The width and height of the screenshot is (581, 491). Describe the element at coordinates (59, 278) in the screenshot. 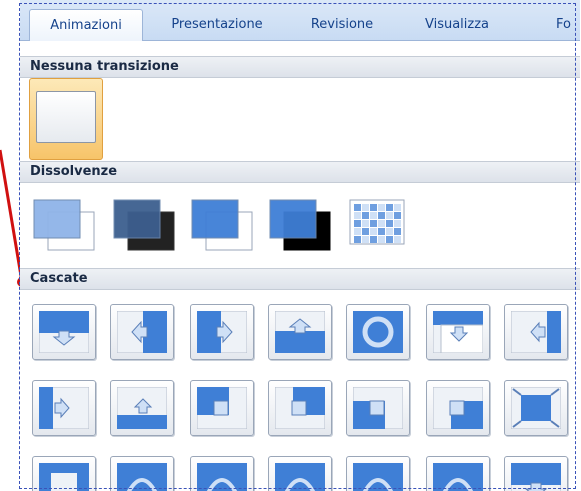

I see `section-title: Cascate` at that location.